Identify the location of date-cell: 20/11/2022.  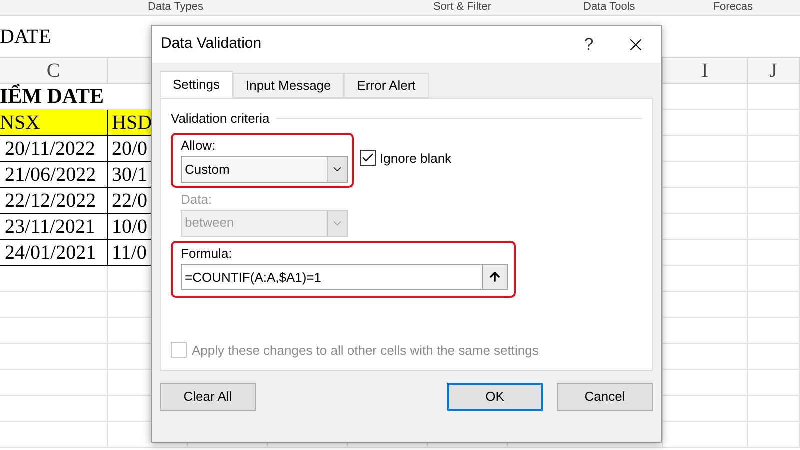
(54, 149).